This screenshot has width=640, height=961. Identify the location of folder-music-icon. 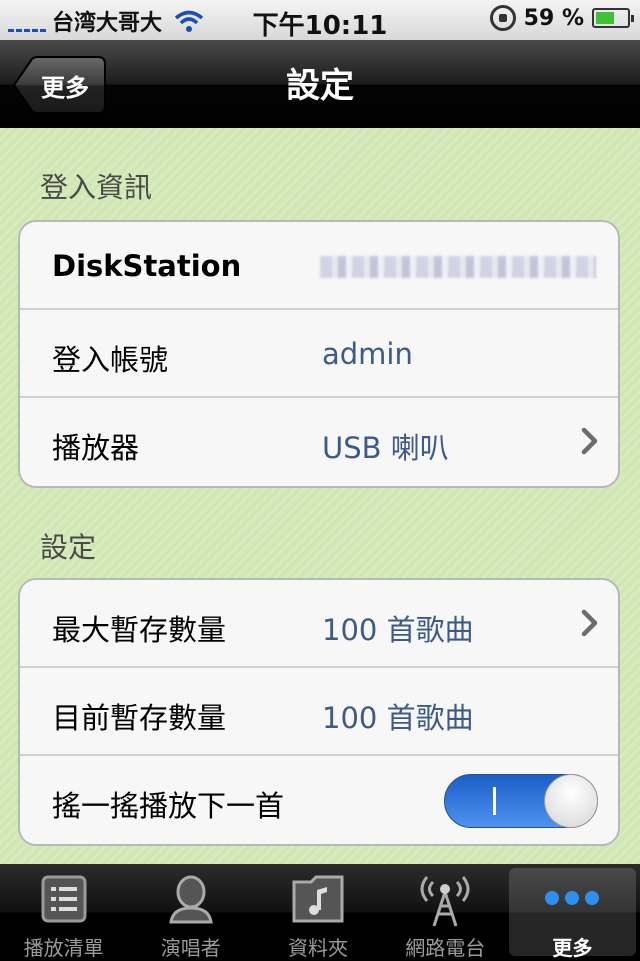
(318, 899).